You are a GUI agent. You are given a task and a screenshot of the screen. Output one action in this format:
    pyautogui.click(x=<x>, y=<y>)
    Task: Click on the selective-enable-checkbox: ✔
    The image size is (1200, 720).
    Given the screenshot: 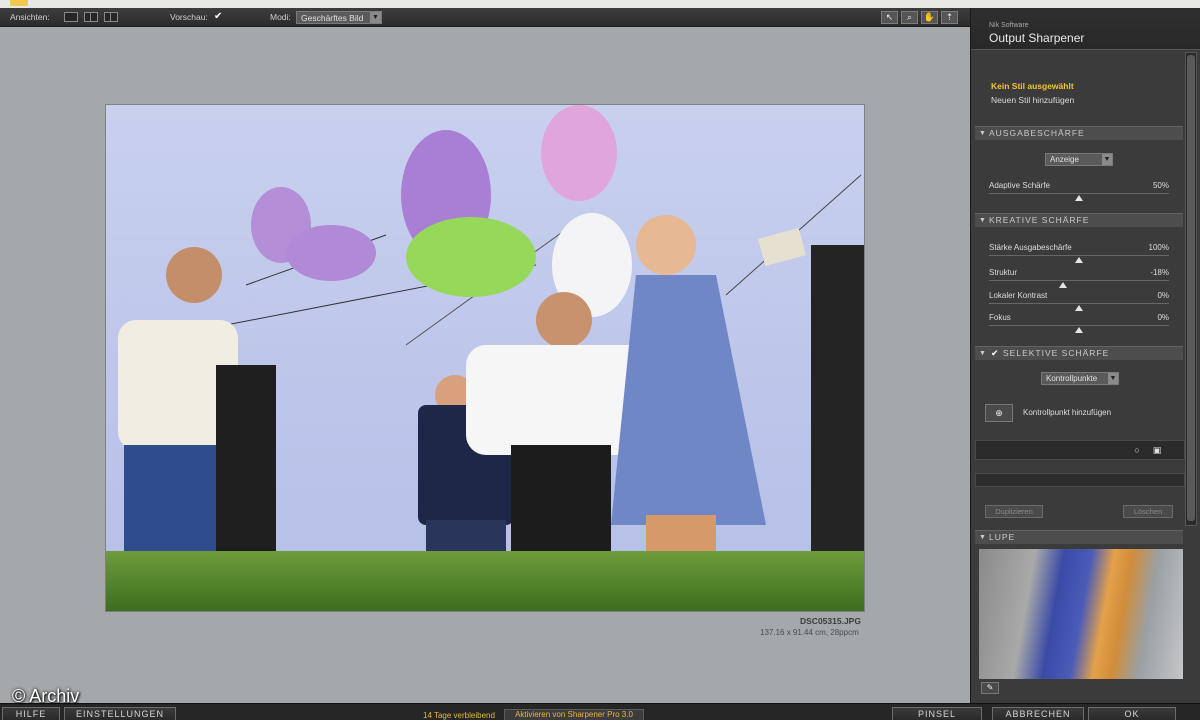 What is the action you would take?
    pyautogui.click(x=995, y=353)
    